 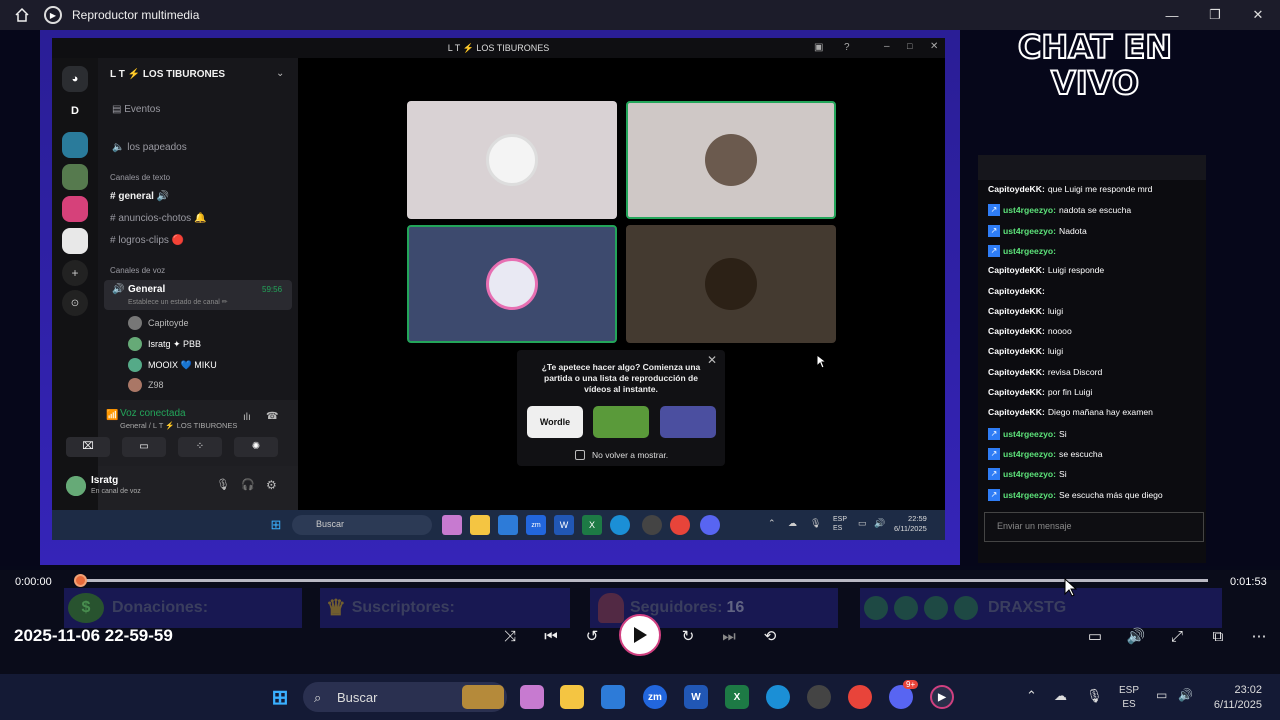 What do you see at coordinates (770, 636) in the screenshot?
I see `repeat-off-icon: ⟲` at bounding box center [770, 636].